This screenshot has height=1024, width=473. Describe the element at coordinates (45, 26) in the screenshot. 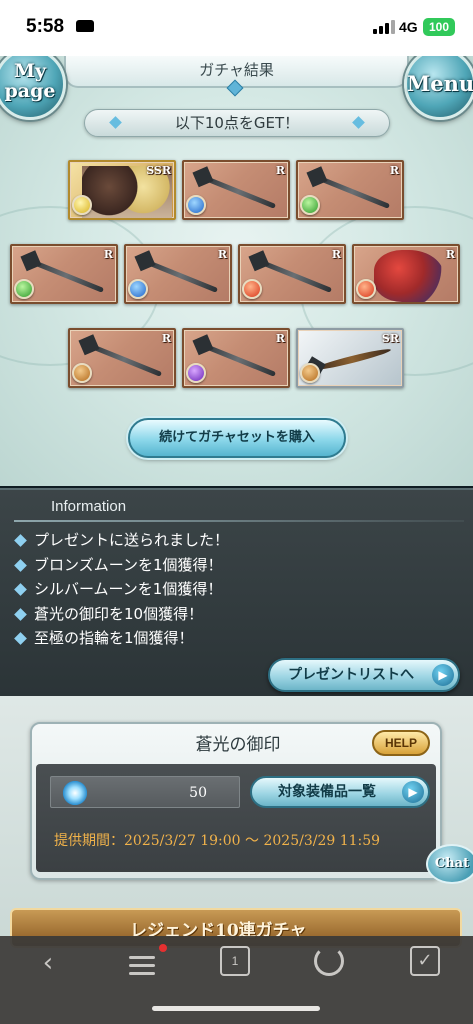

I see `status-time: 5:58` at that location.